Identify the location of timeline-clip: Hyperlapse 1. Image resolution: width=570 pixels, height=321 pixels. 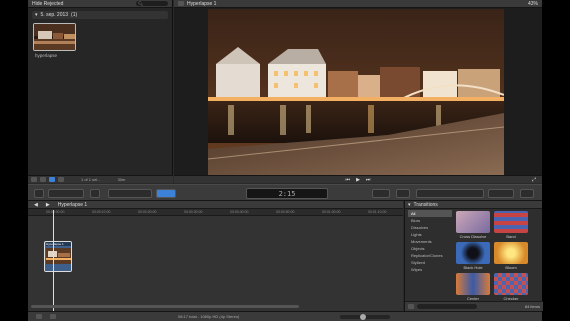
(58, 256).